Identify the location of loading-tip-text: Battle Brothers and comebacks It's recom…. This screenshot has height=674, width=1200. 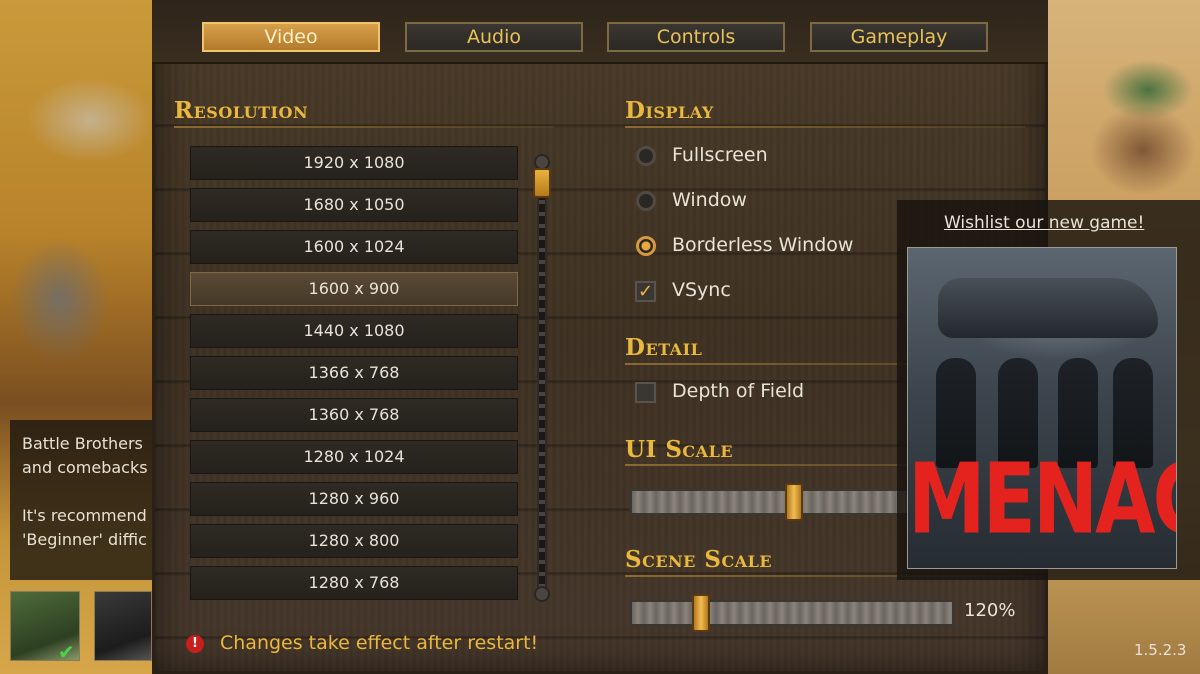
(85, 491).